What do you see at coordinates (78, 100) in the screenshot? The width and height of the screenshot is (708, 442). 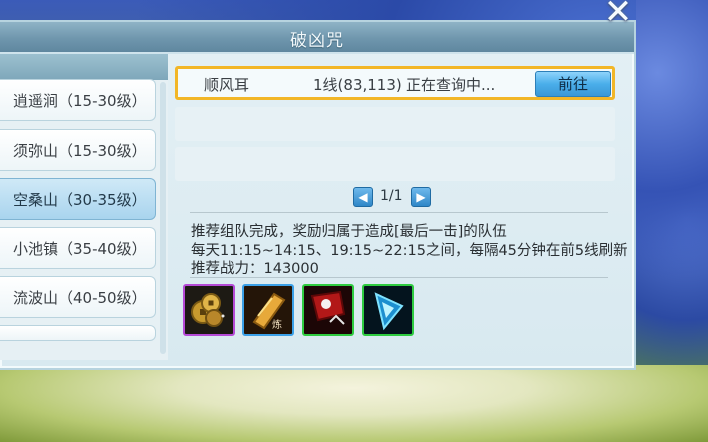 I see `sidebar-item-xiaoyaojian: 逍遥涧（15-30级）` at bounding box center [78, 100].